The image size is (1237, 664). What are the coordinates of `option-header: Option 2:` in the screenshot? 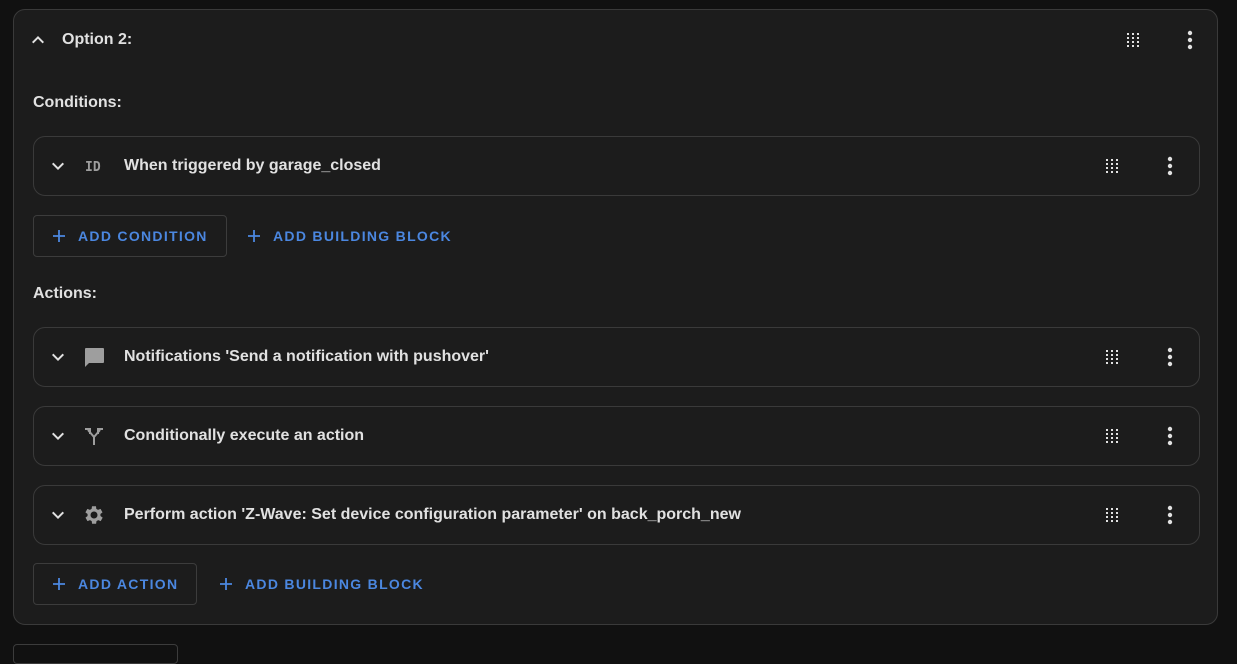 It's located at (615, 40).